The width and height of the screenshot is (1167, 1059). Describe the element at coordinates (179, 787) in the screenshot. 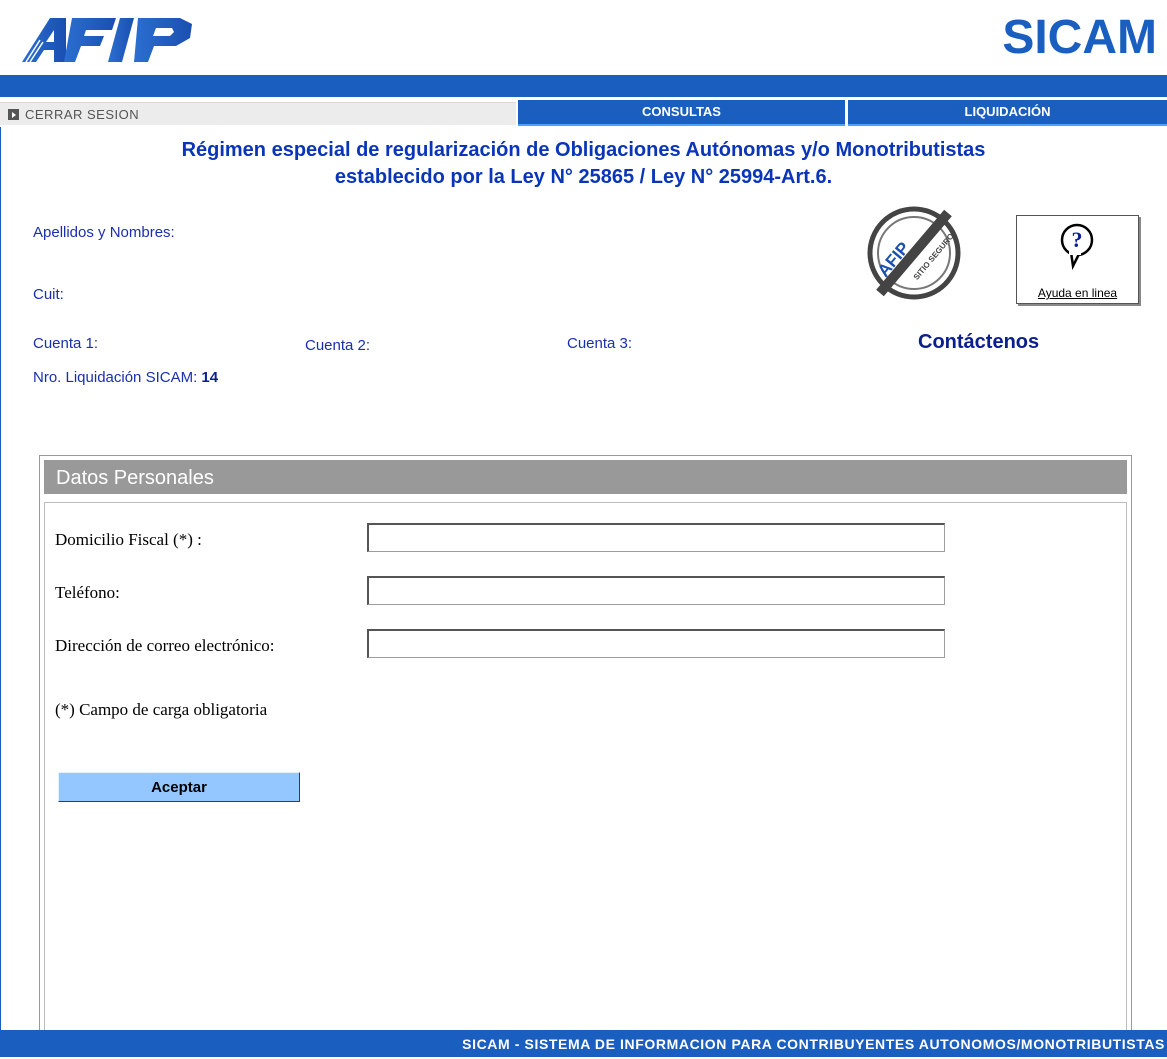

I see `accept-button: Aceptar` at that location.